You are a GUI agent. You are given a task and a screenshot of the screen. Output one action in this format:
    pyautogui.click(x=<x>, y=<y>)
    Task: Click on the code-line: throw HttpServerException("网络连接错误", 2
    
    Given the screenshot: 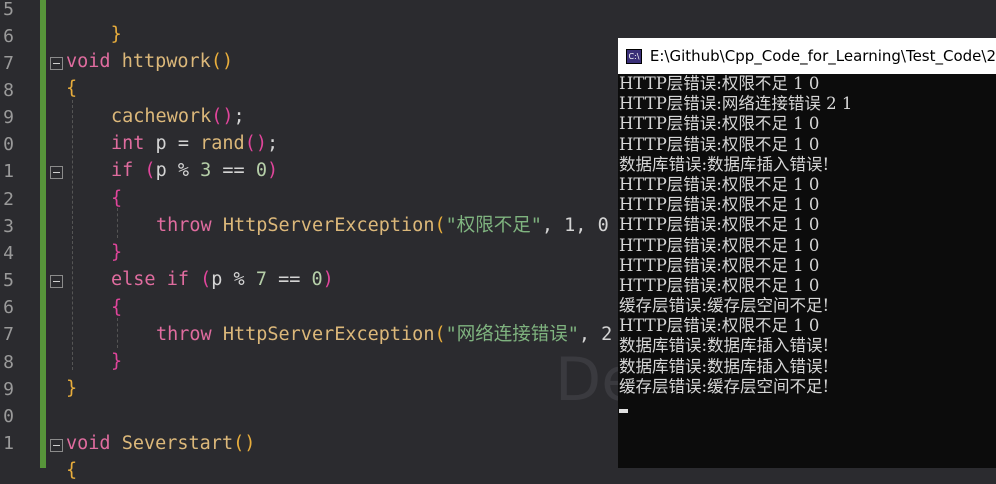 What is the action you would take?
    pyautogui.click(x=384, y=334)
    